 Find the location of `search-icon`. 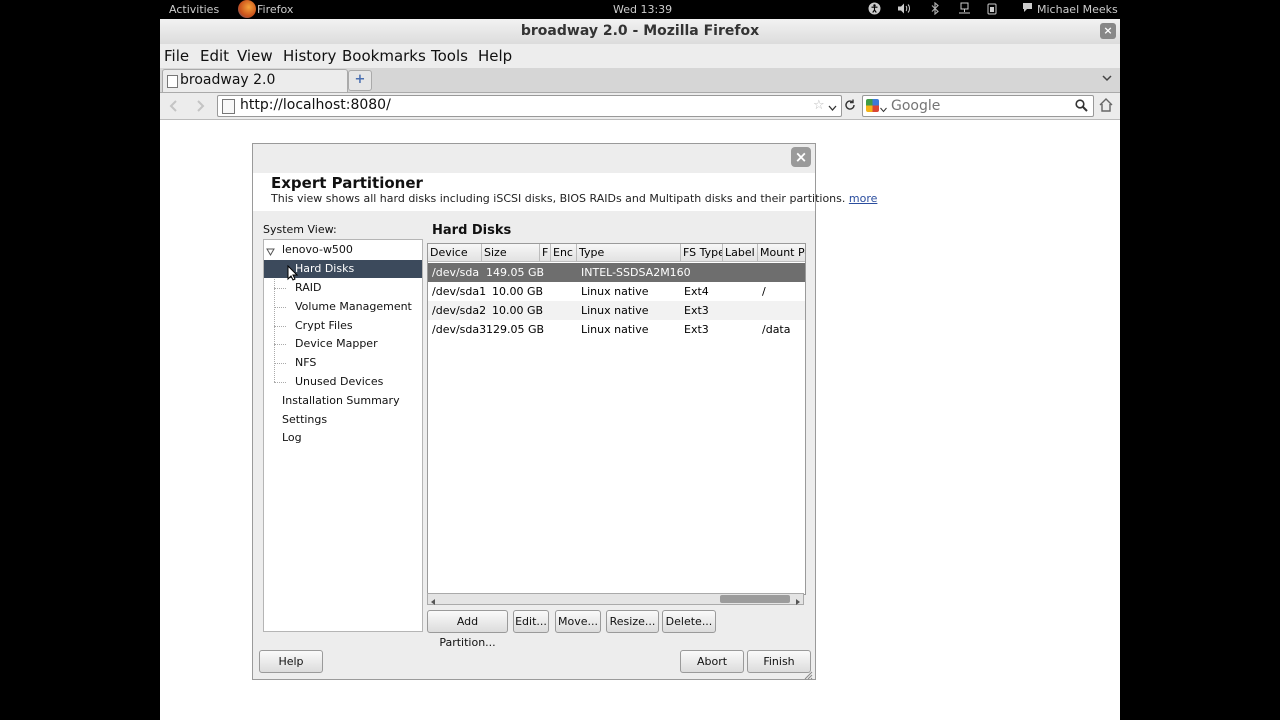

search-icon is located at coordinates (1081, 107).